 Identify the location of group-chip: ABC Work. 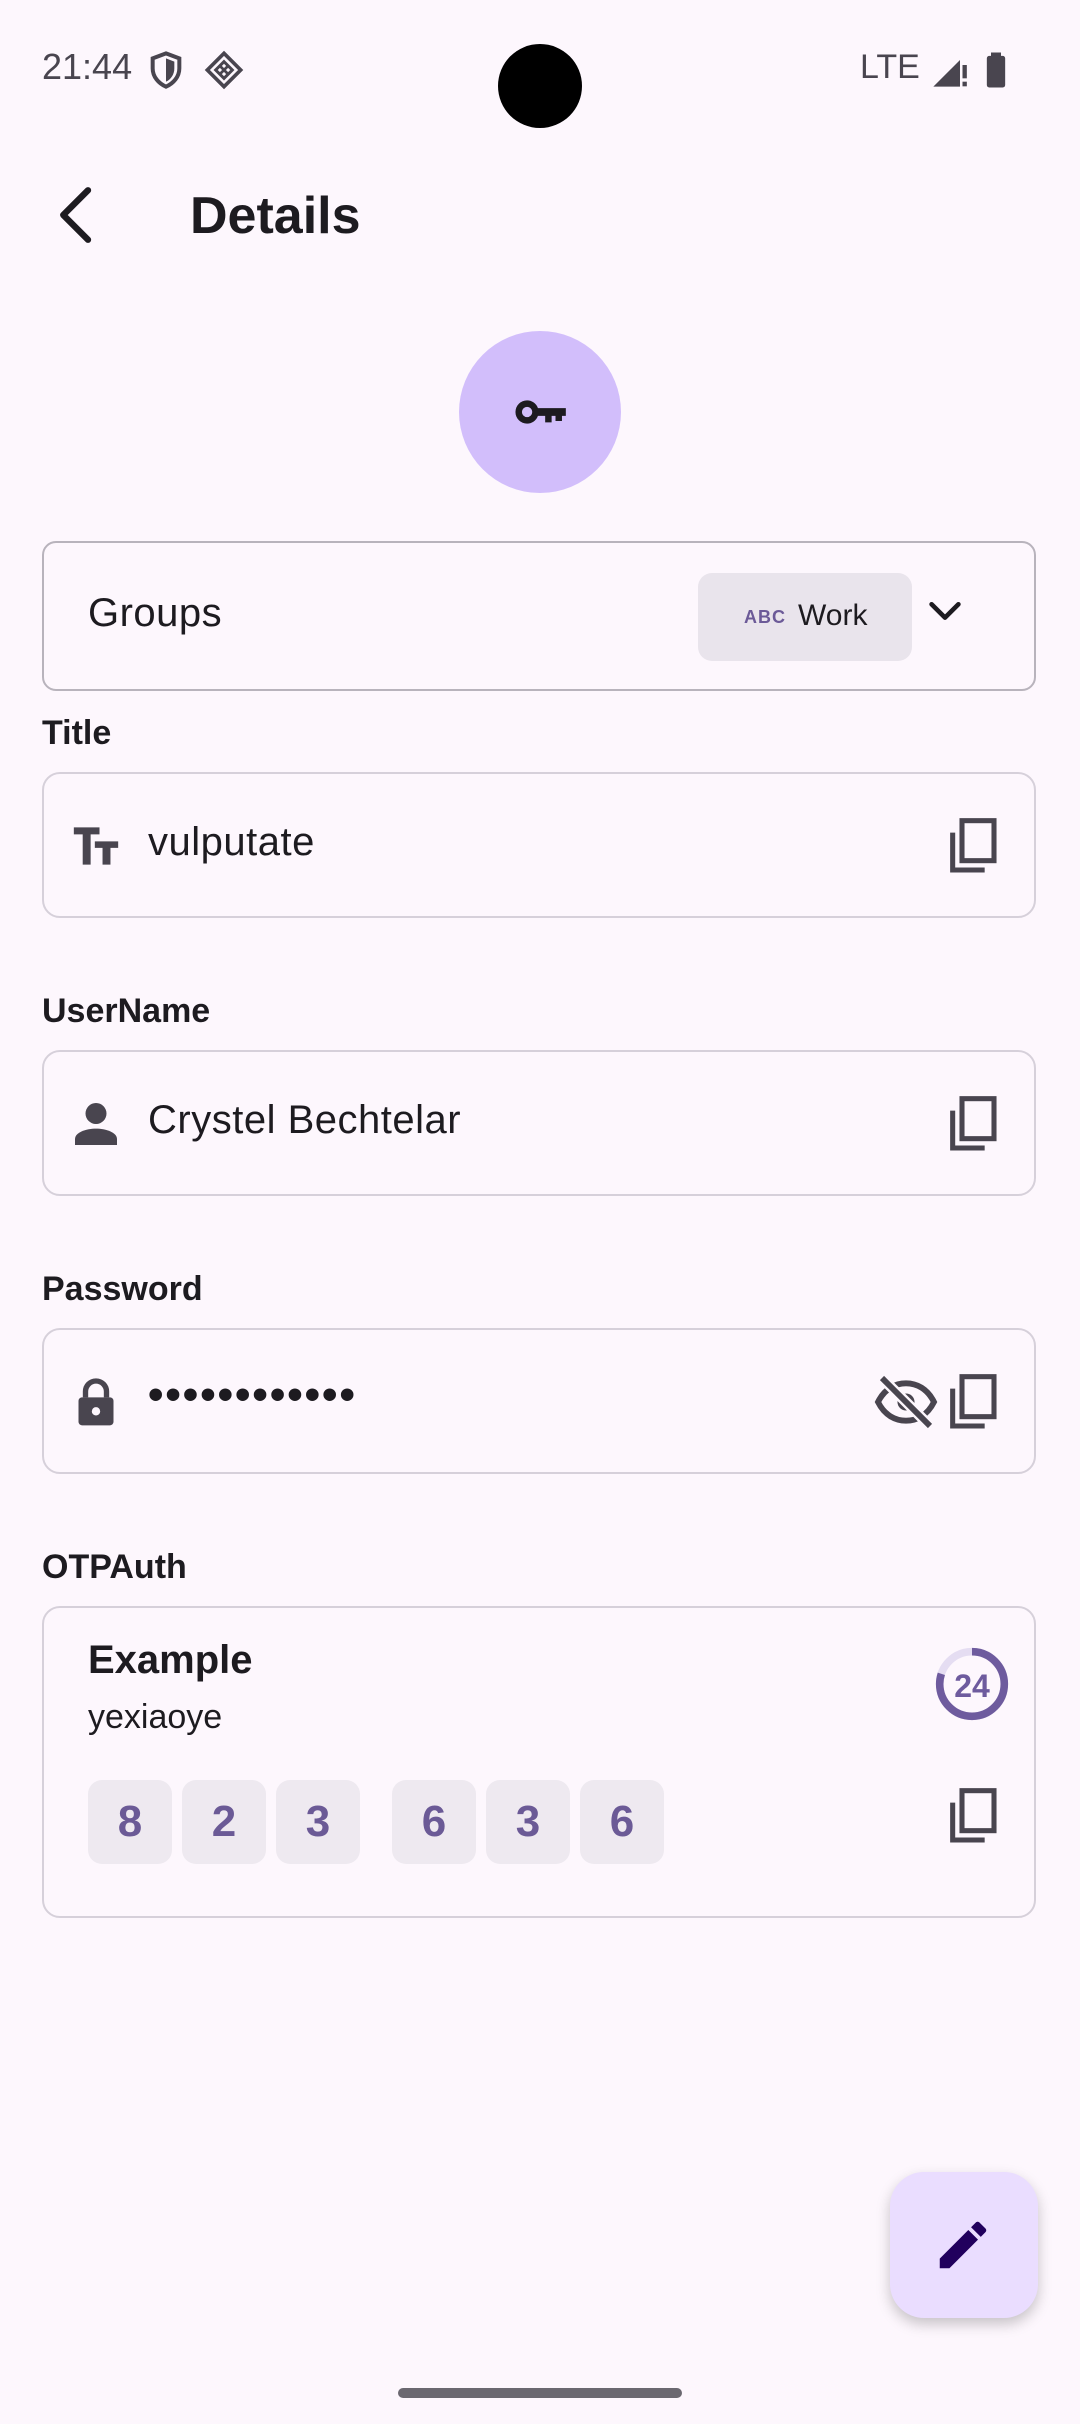
(805, 617).